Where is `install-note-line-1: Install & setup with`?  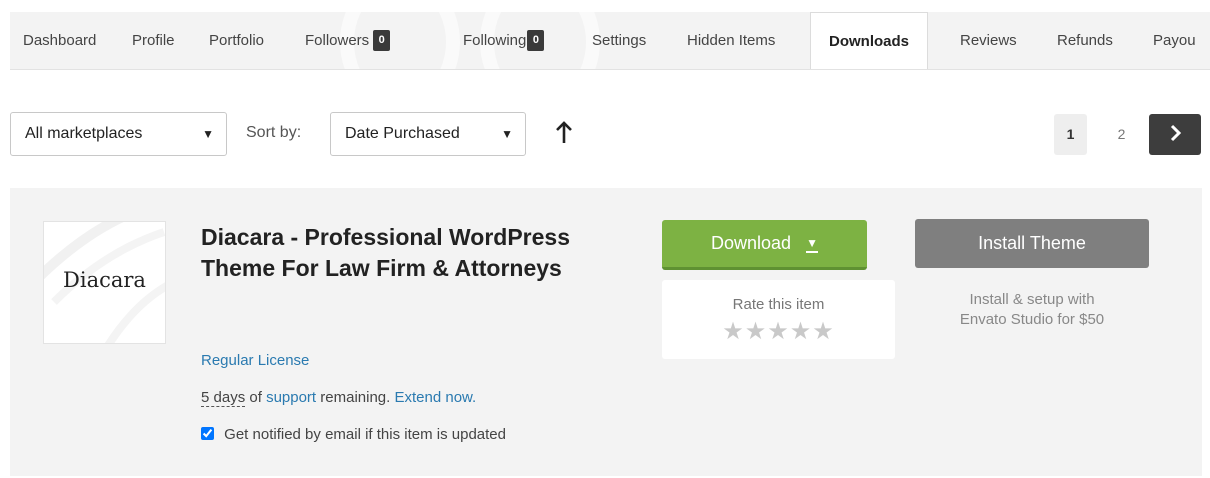
install-note-line-1: Install & setup with is located at coordinates (1032, 299).